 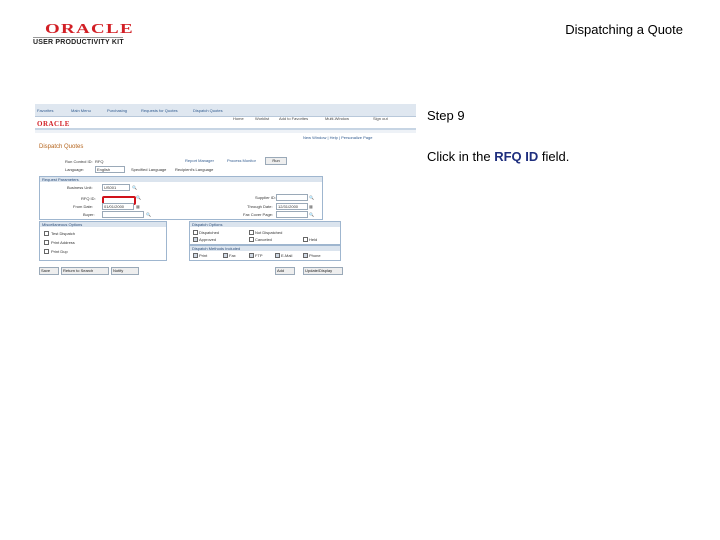 What do you see at coordinates (265, 197) in the screenshot?
I see `supplier-id-label: Supplier ID:` at bounding box center [265, 197].